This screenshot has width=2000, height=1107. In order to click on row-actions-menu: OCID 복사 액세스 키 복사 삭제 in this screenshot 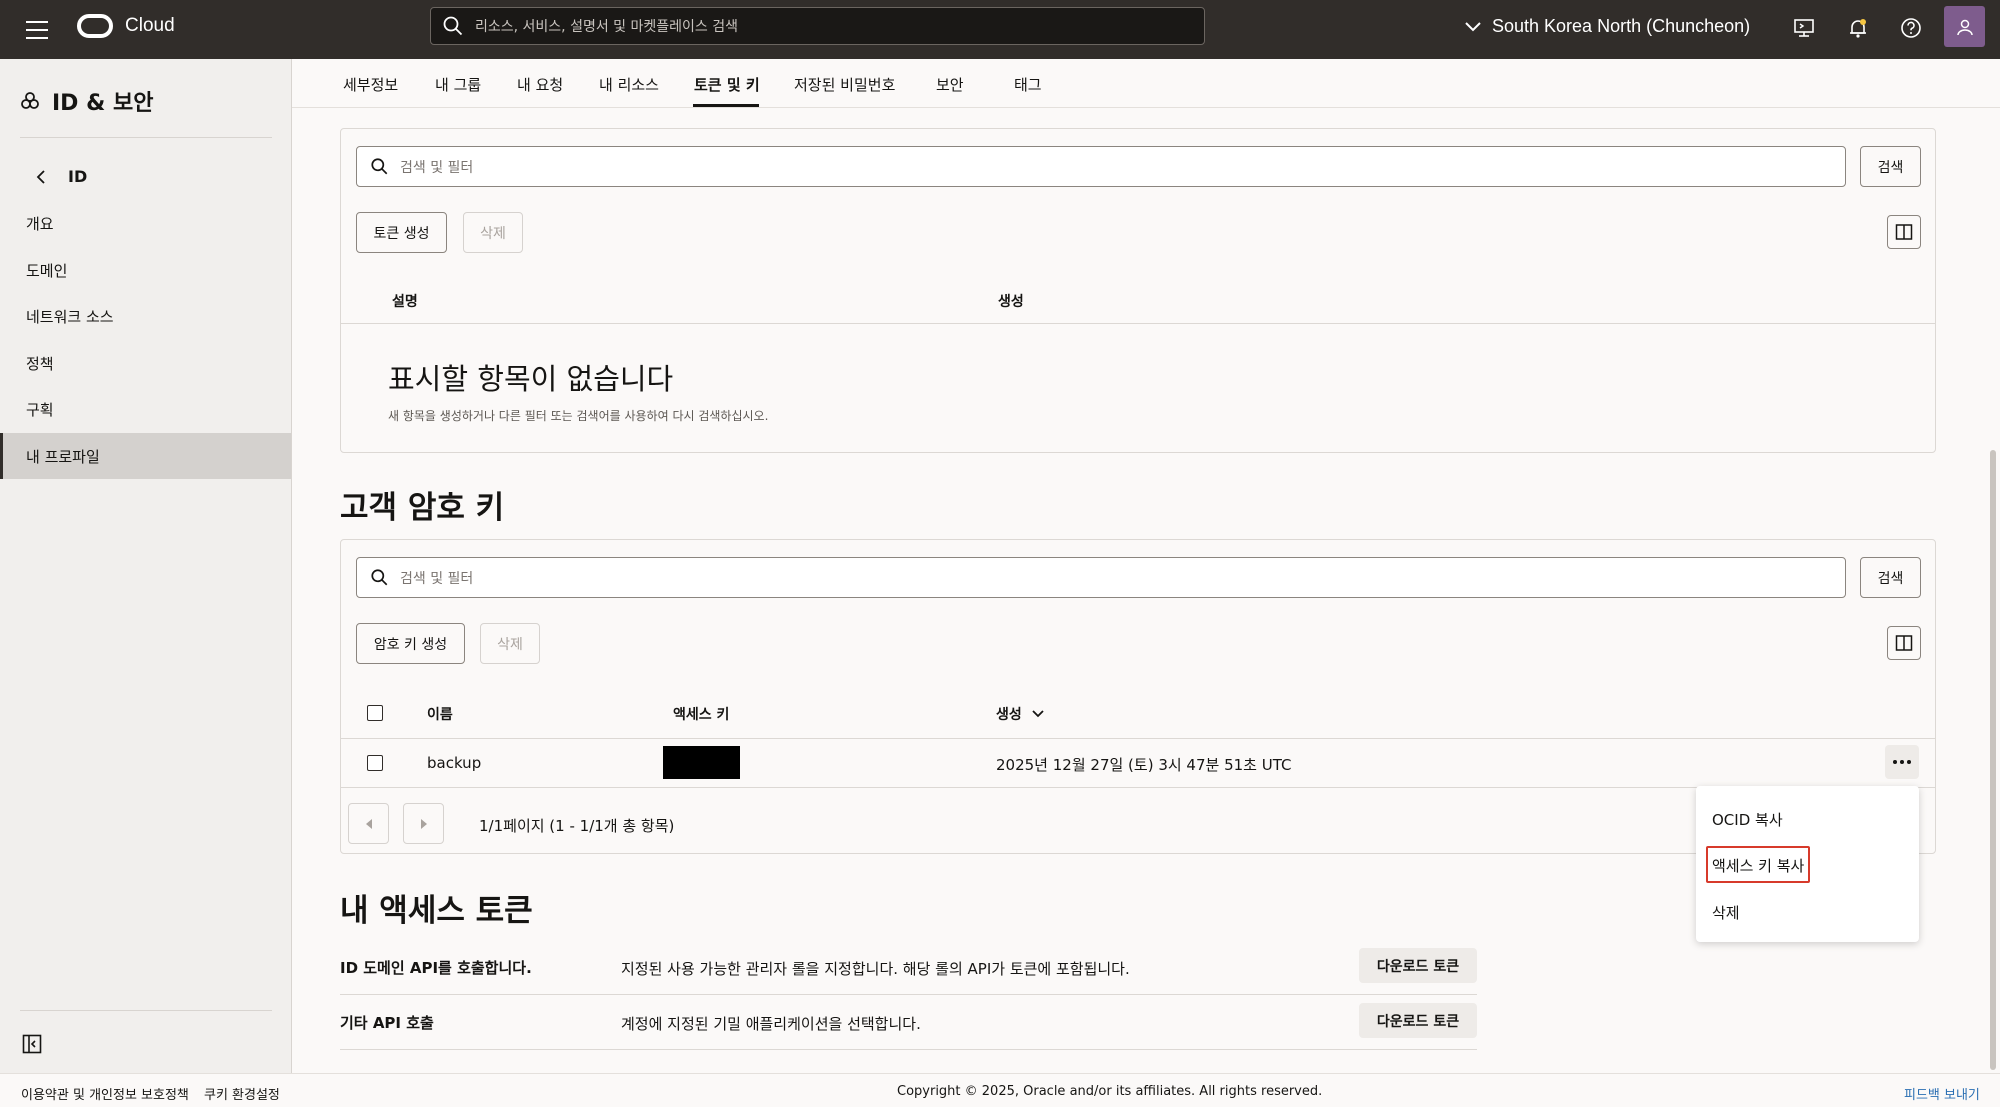, I will do `click(1807, 864)`.